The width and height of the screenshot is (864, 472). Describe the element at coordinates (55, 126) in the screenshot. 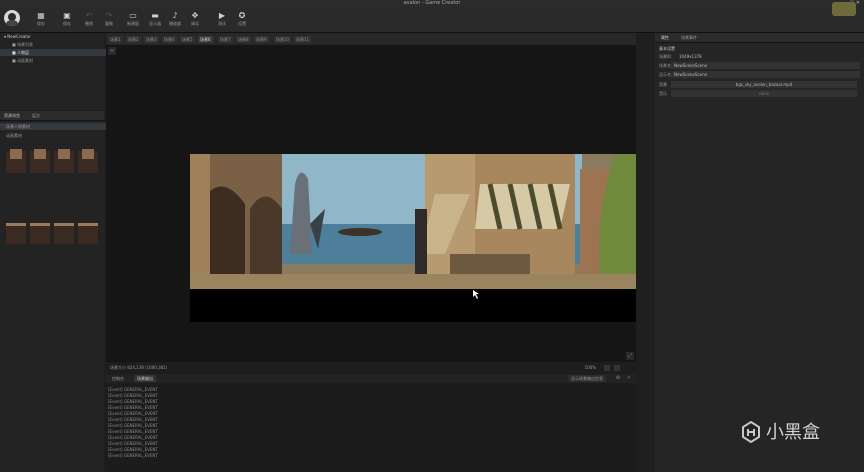

I see `asset-row-selected: 场景人物素材` at that location.